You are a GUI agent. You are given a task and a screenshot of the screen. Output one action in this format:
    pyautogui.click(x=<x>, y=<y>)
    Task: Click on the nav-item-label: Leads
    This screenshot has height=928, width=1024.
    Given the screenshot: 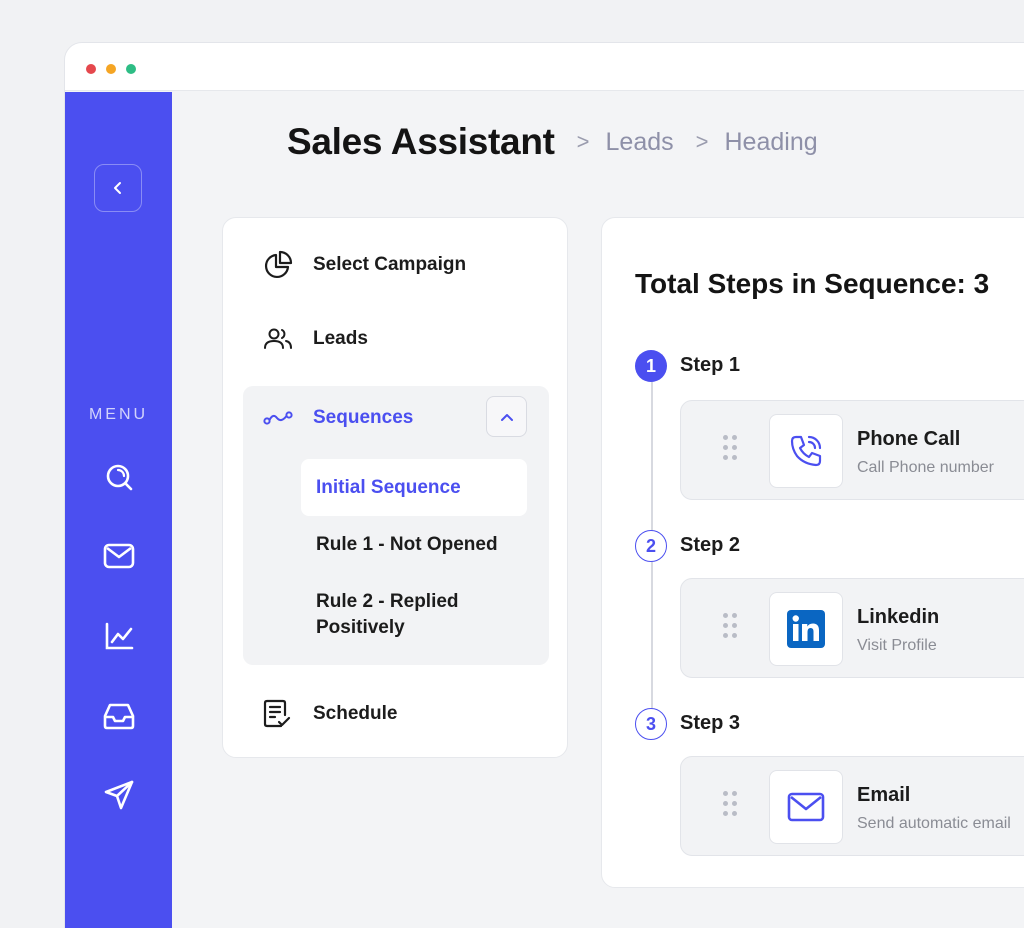 What is the action you would take?
    pyautogui.click(x=340, y=338)
    